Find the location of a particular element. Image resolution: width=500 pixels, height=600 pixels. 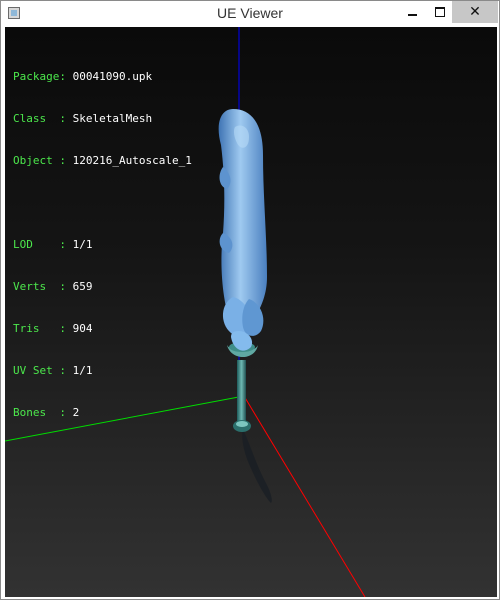

info-uvset: UV Set : 1/1 is located at coordinates (53, 370).